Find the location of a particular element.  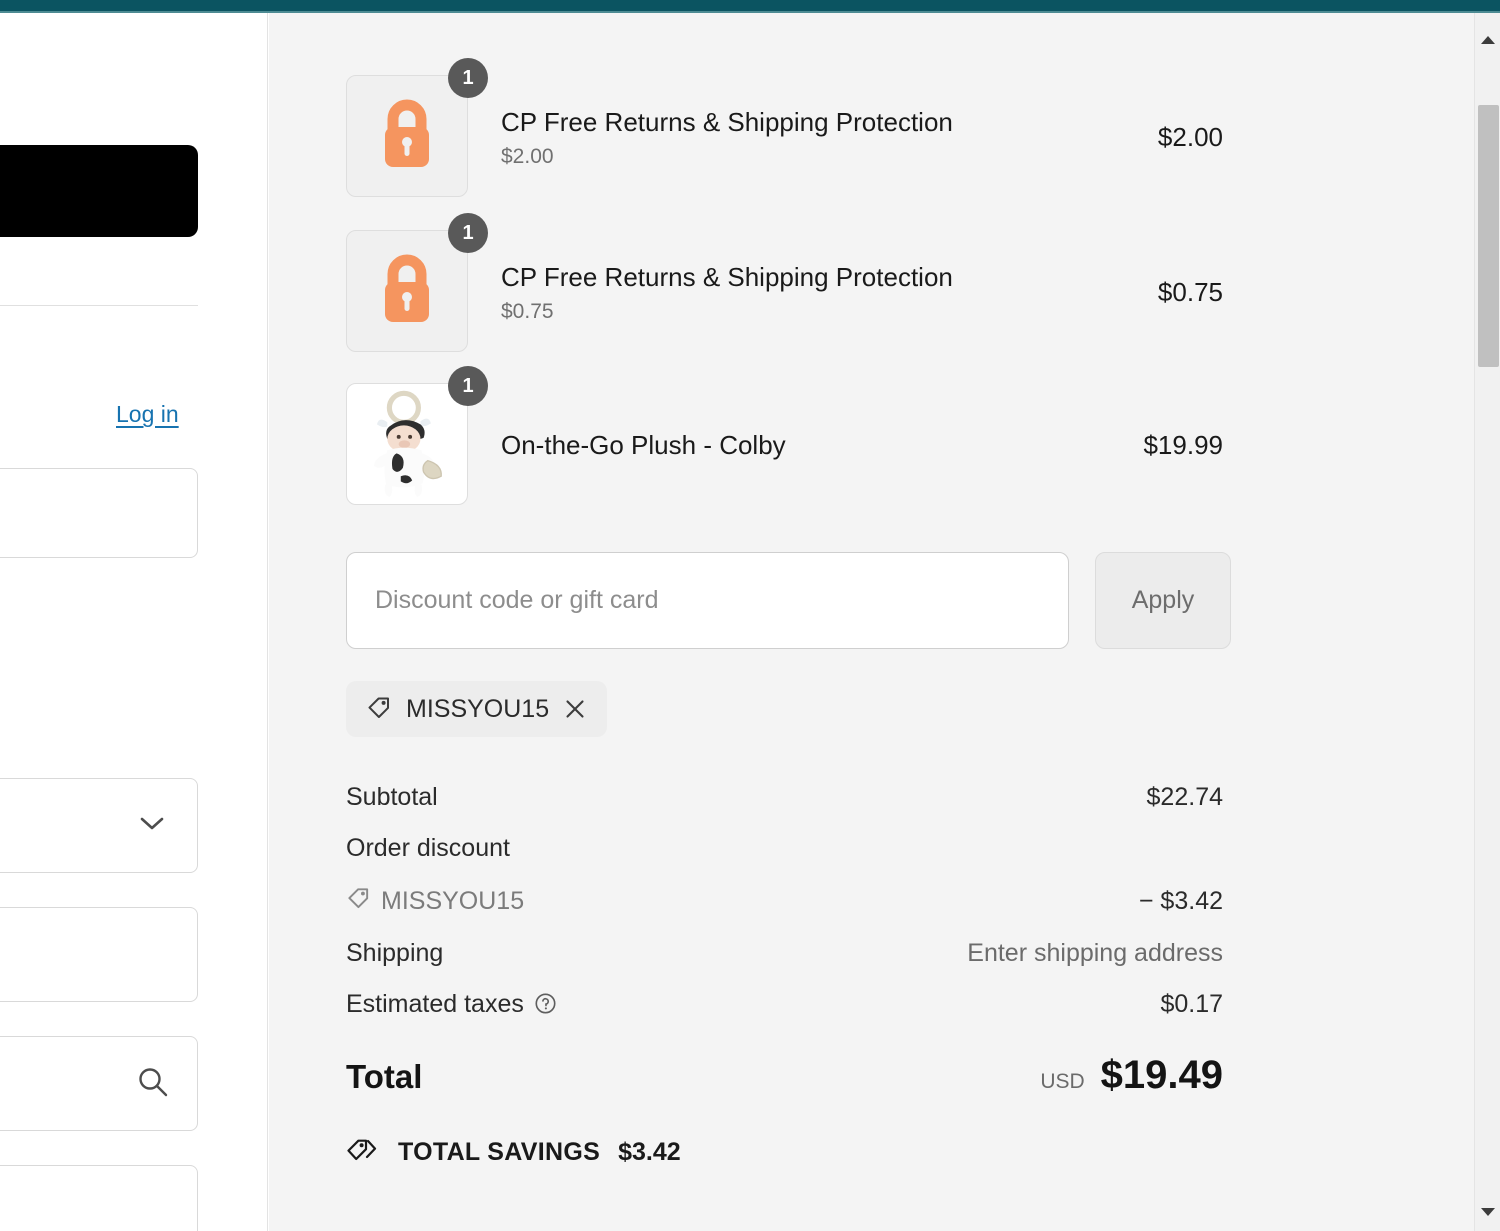

line-item-text: On-the-Go Plush - Colby is located at coordinates (807, 445).